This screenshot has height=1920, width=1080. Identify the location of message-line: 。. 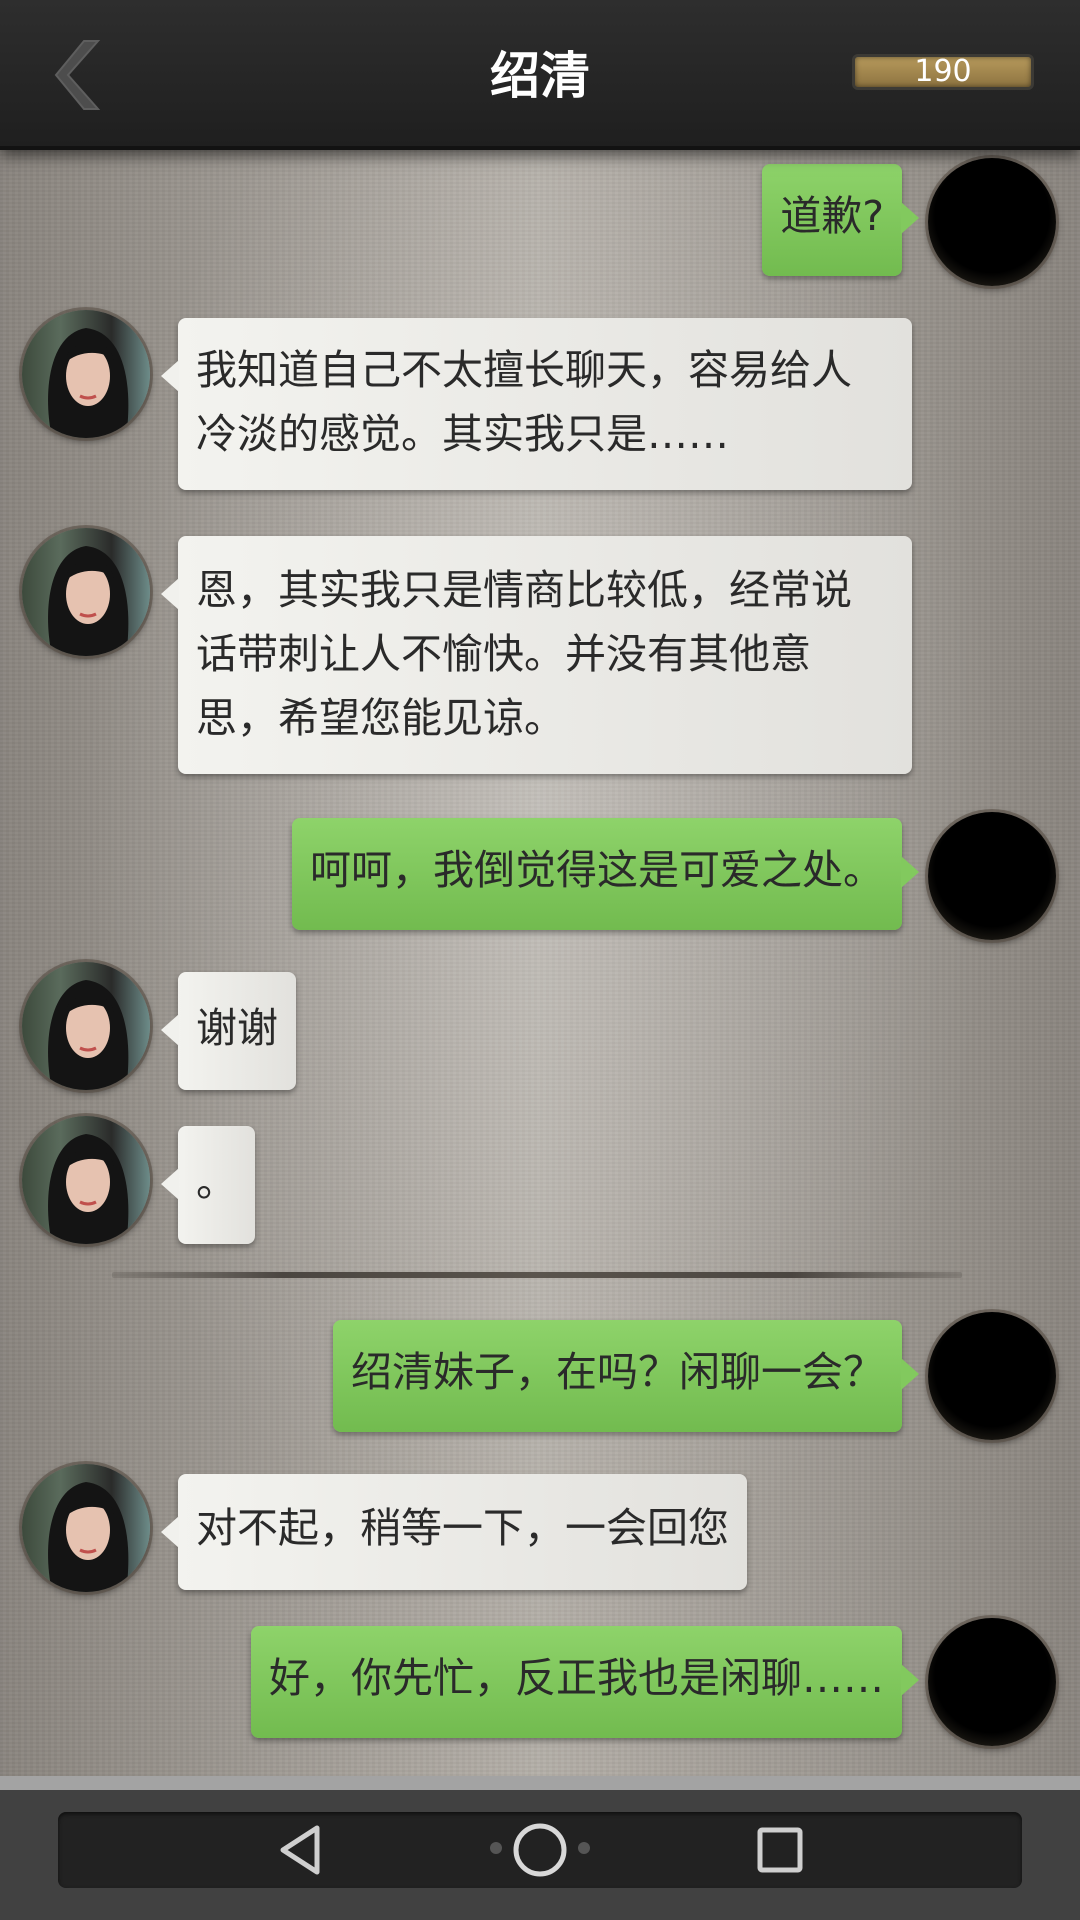
(216, 1182).